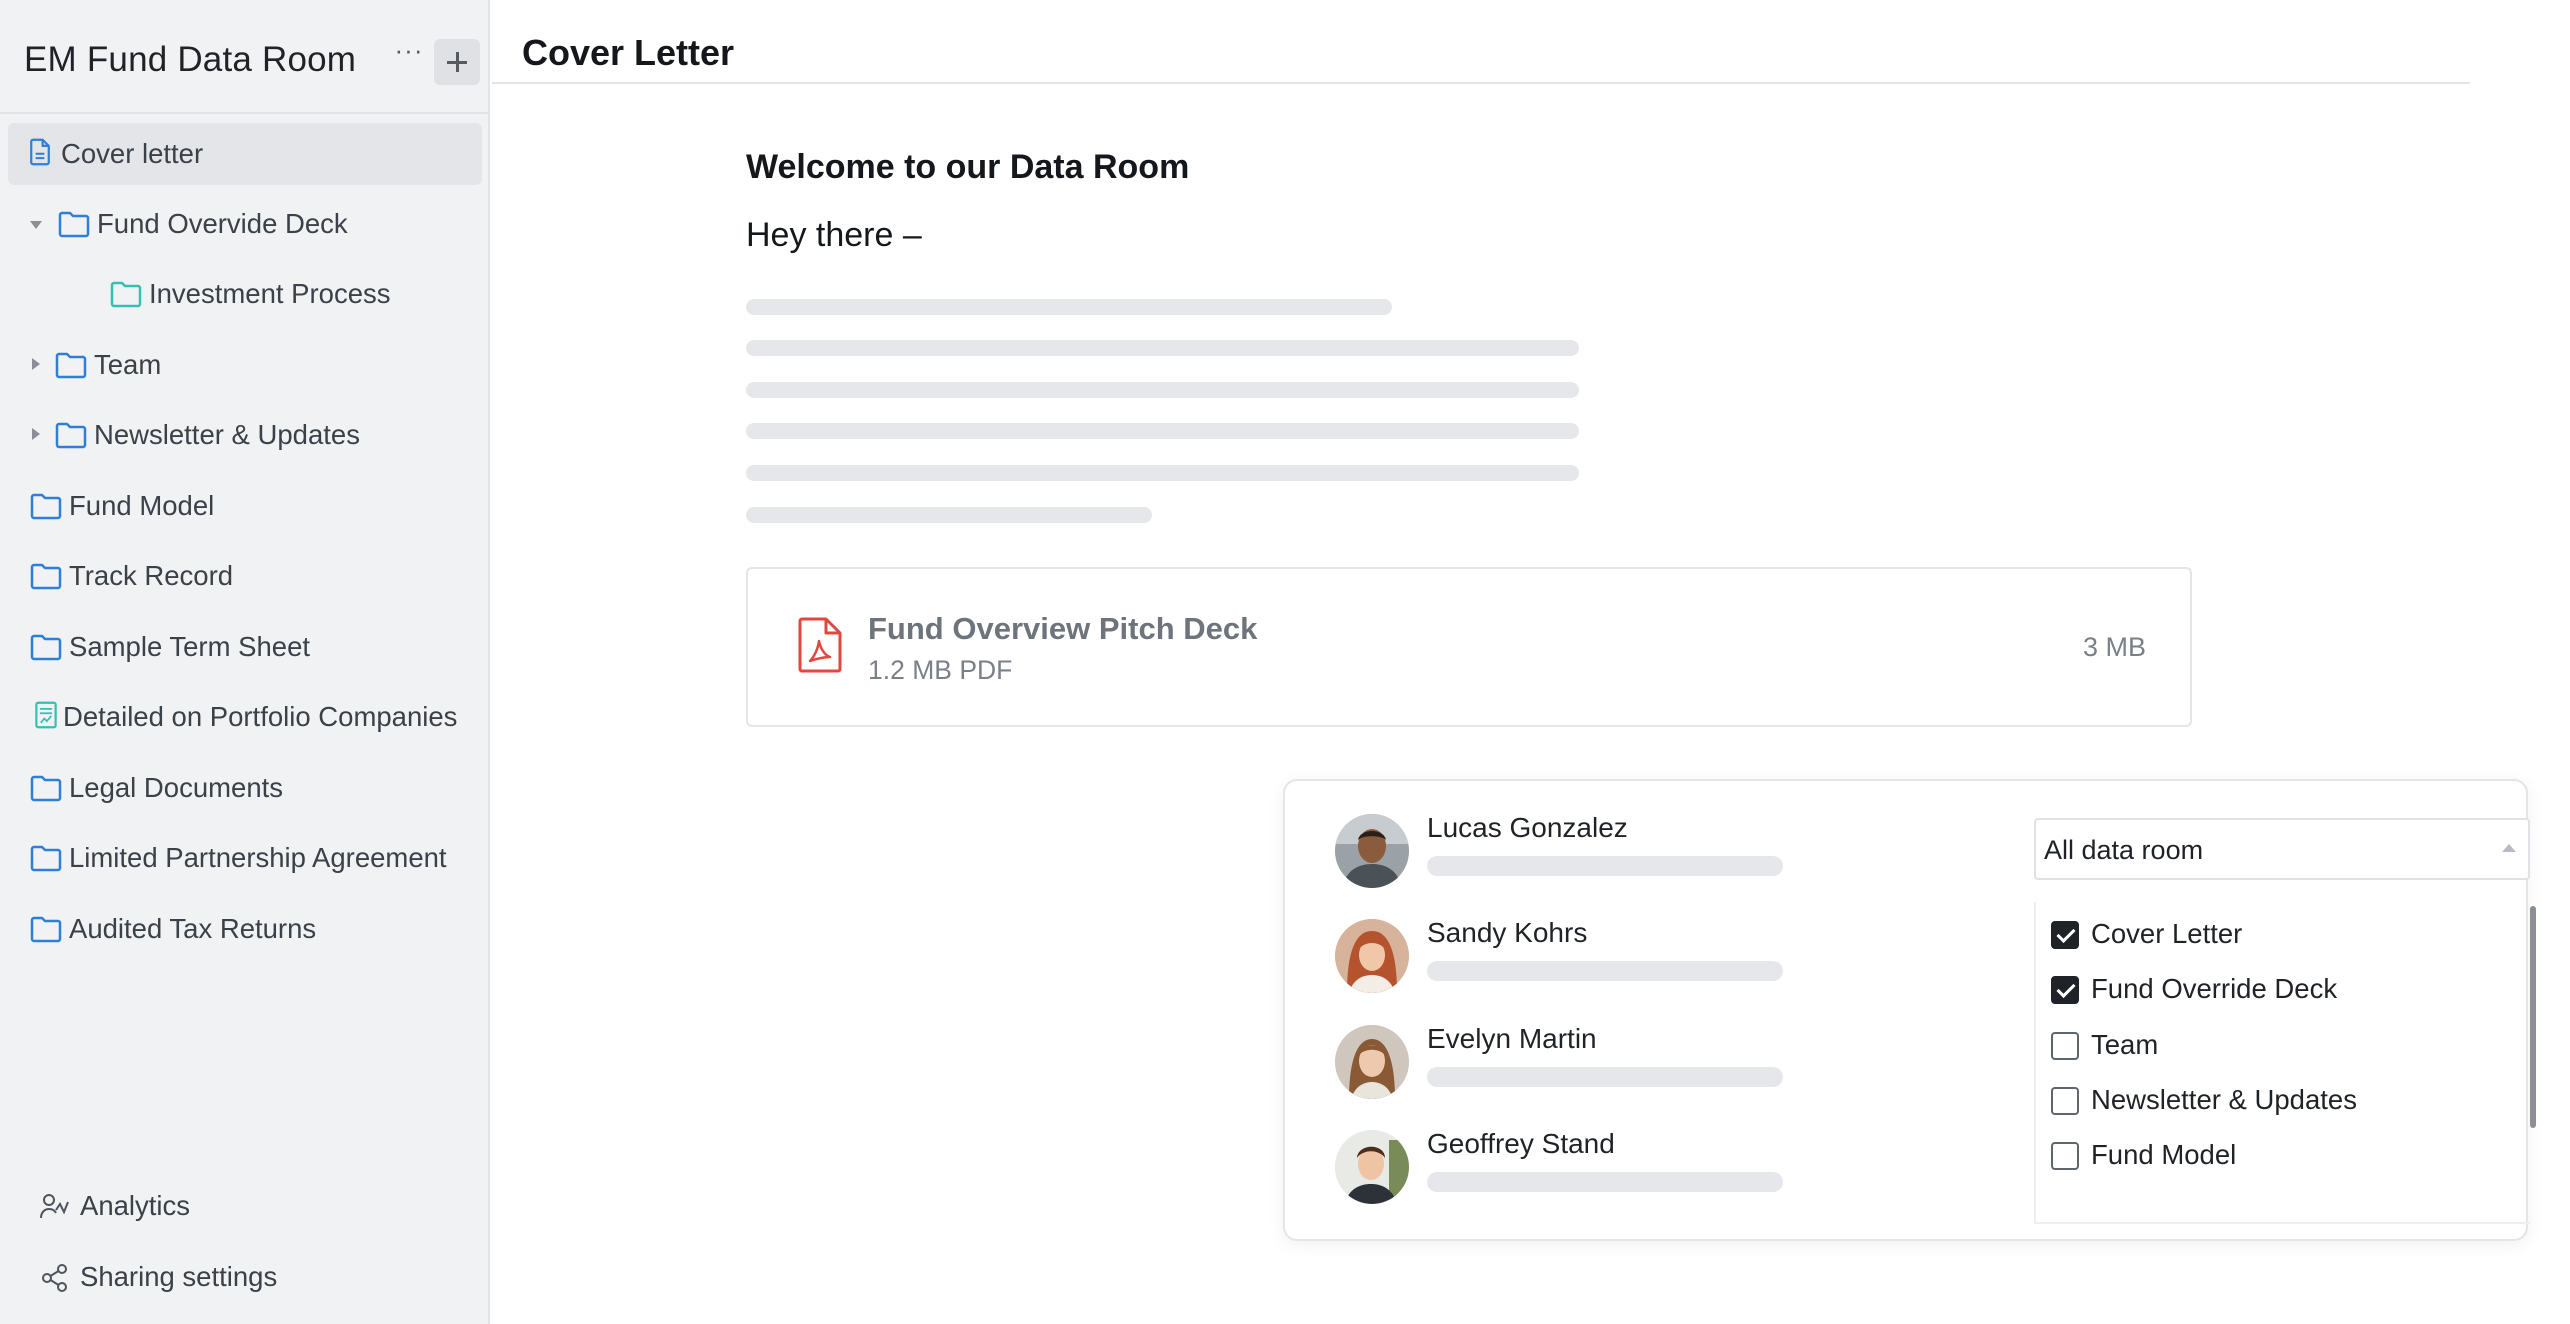 This screenshot has height=1324, width=2570. I want to click on sidebar-item-label: Cover letter, so click(132, 153).